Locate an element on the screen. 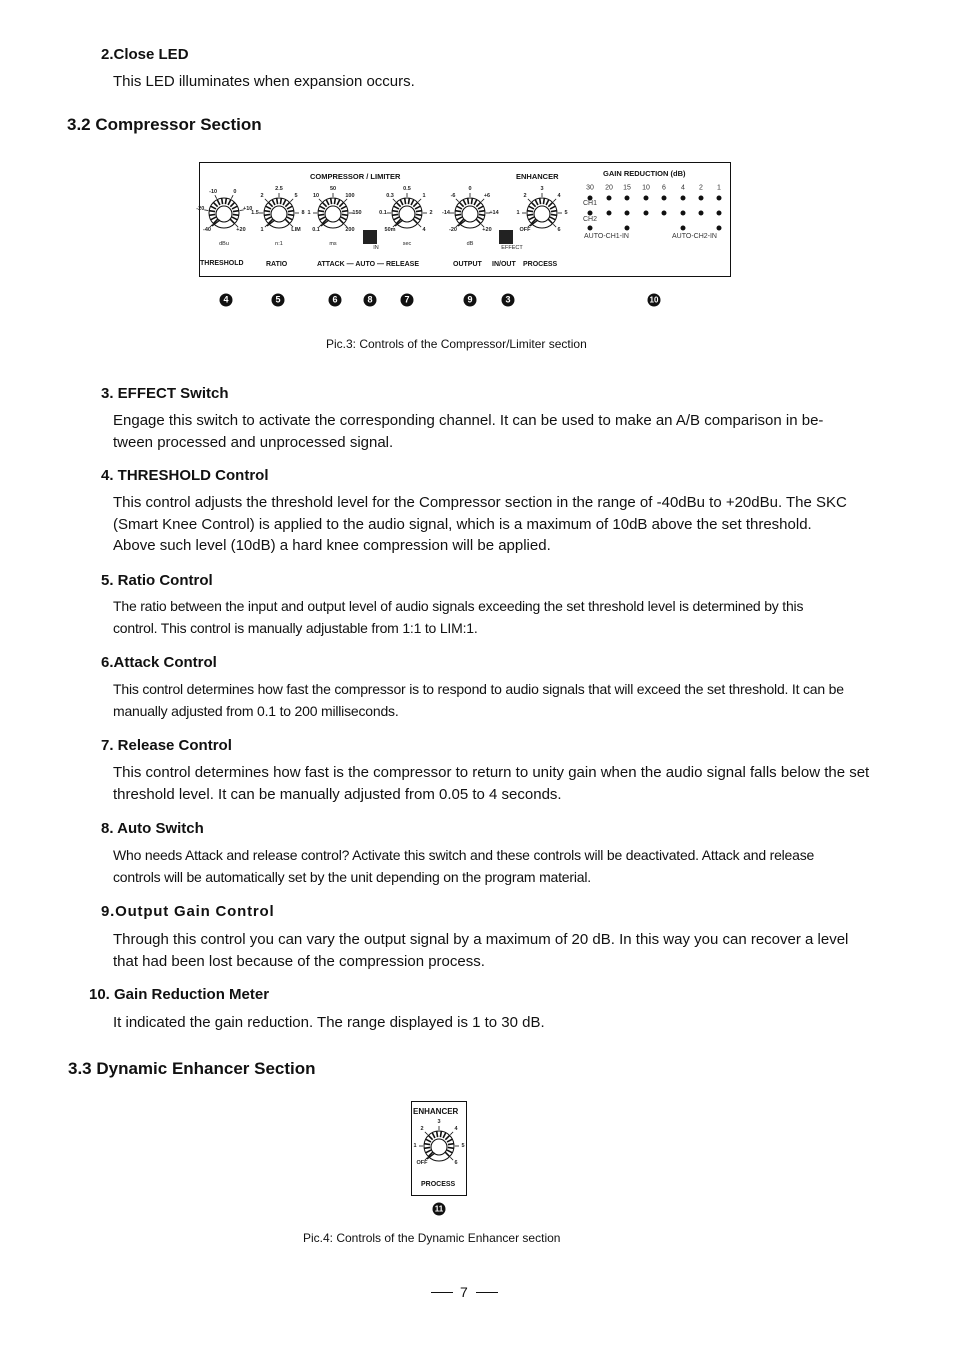 The width and height of the screenshot is (954, 1348). callout-8: 8 is located at coordinates (370, 300).